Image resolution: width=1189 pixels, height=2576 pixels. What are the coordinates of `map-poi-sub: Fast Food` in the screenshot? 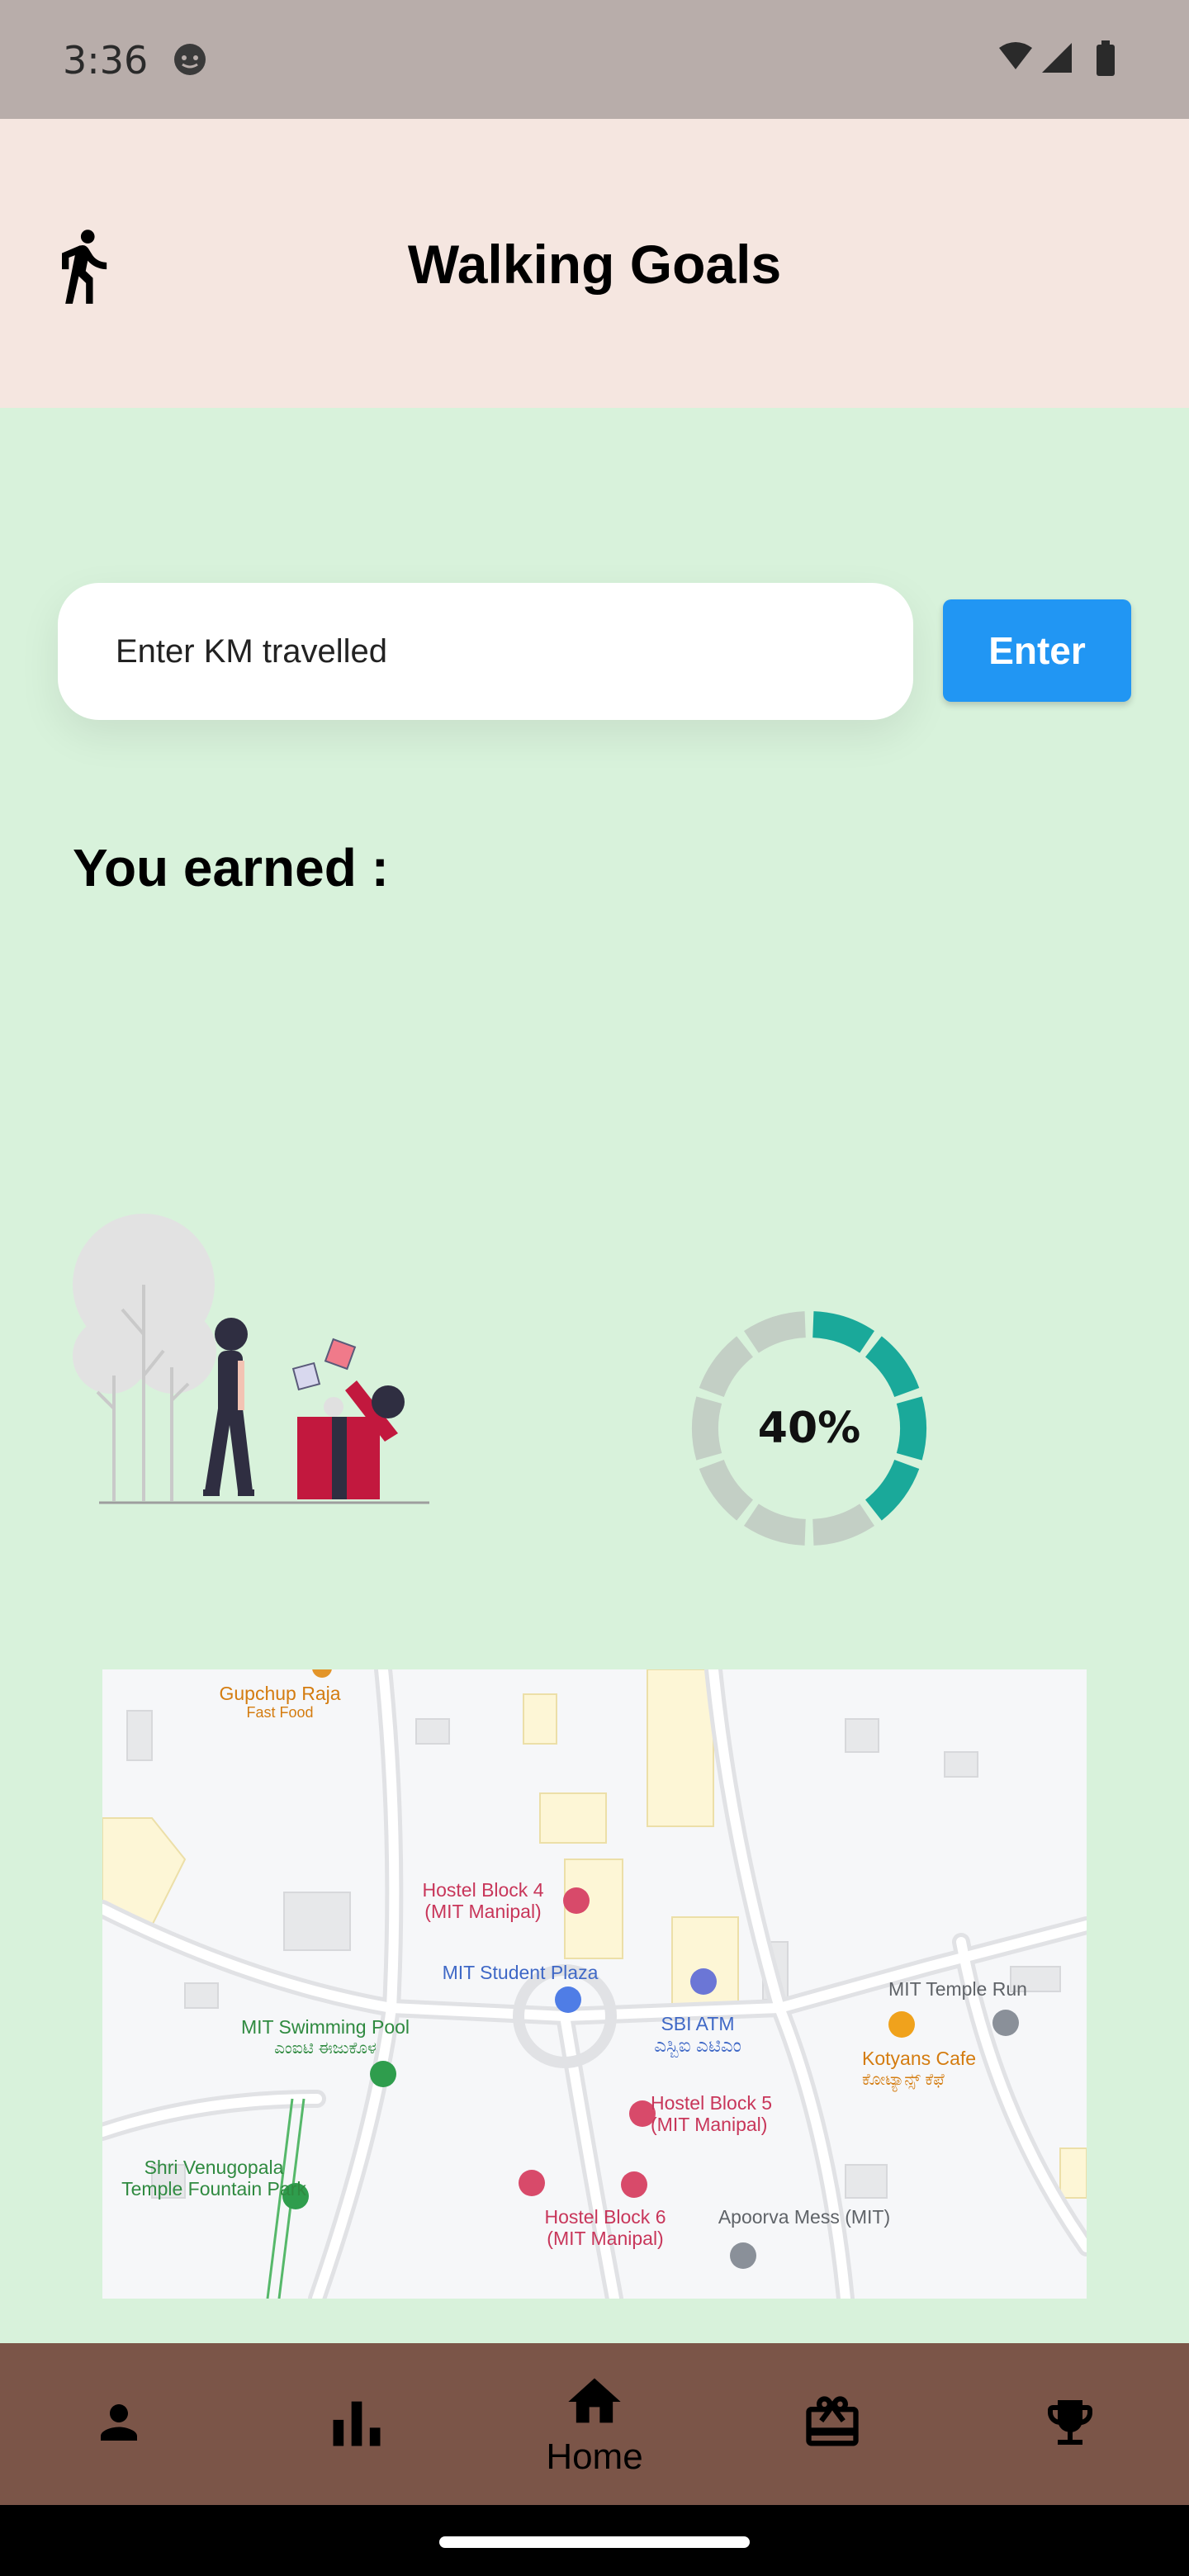 It's located at (280, 1712).